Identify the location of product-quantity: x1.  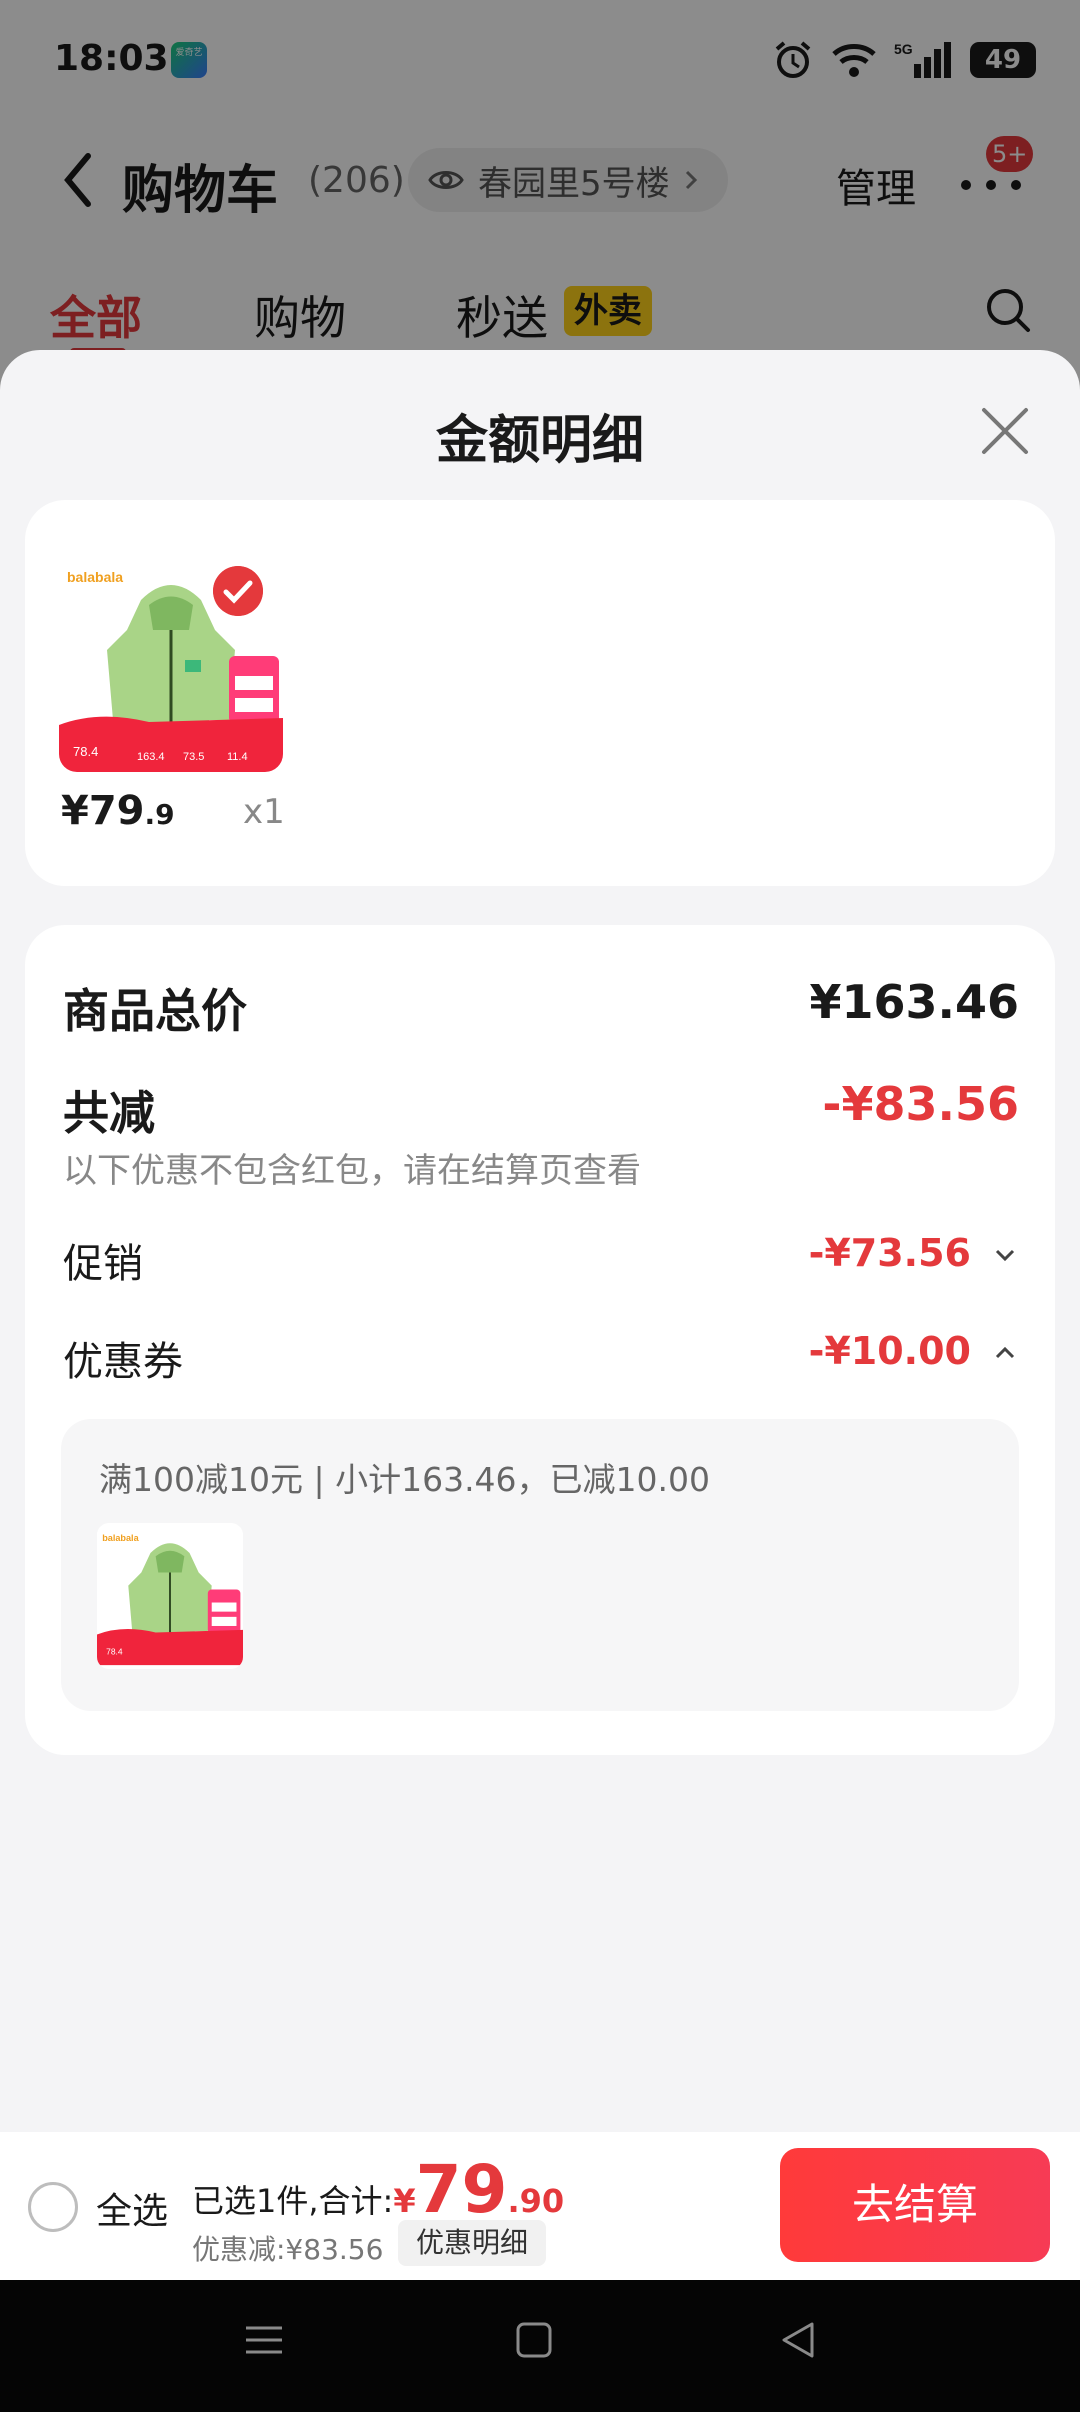
(264, 812).